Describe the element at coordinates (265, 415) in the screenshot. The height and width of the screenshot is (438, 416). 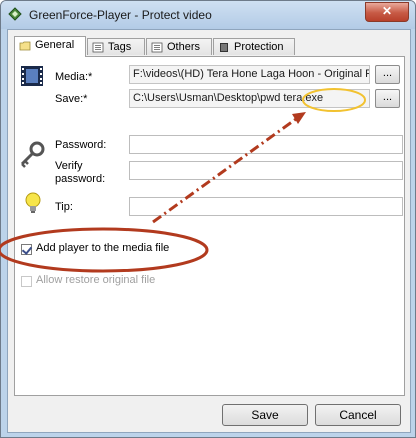
I see `save-button: Save` at that location.